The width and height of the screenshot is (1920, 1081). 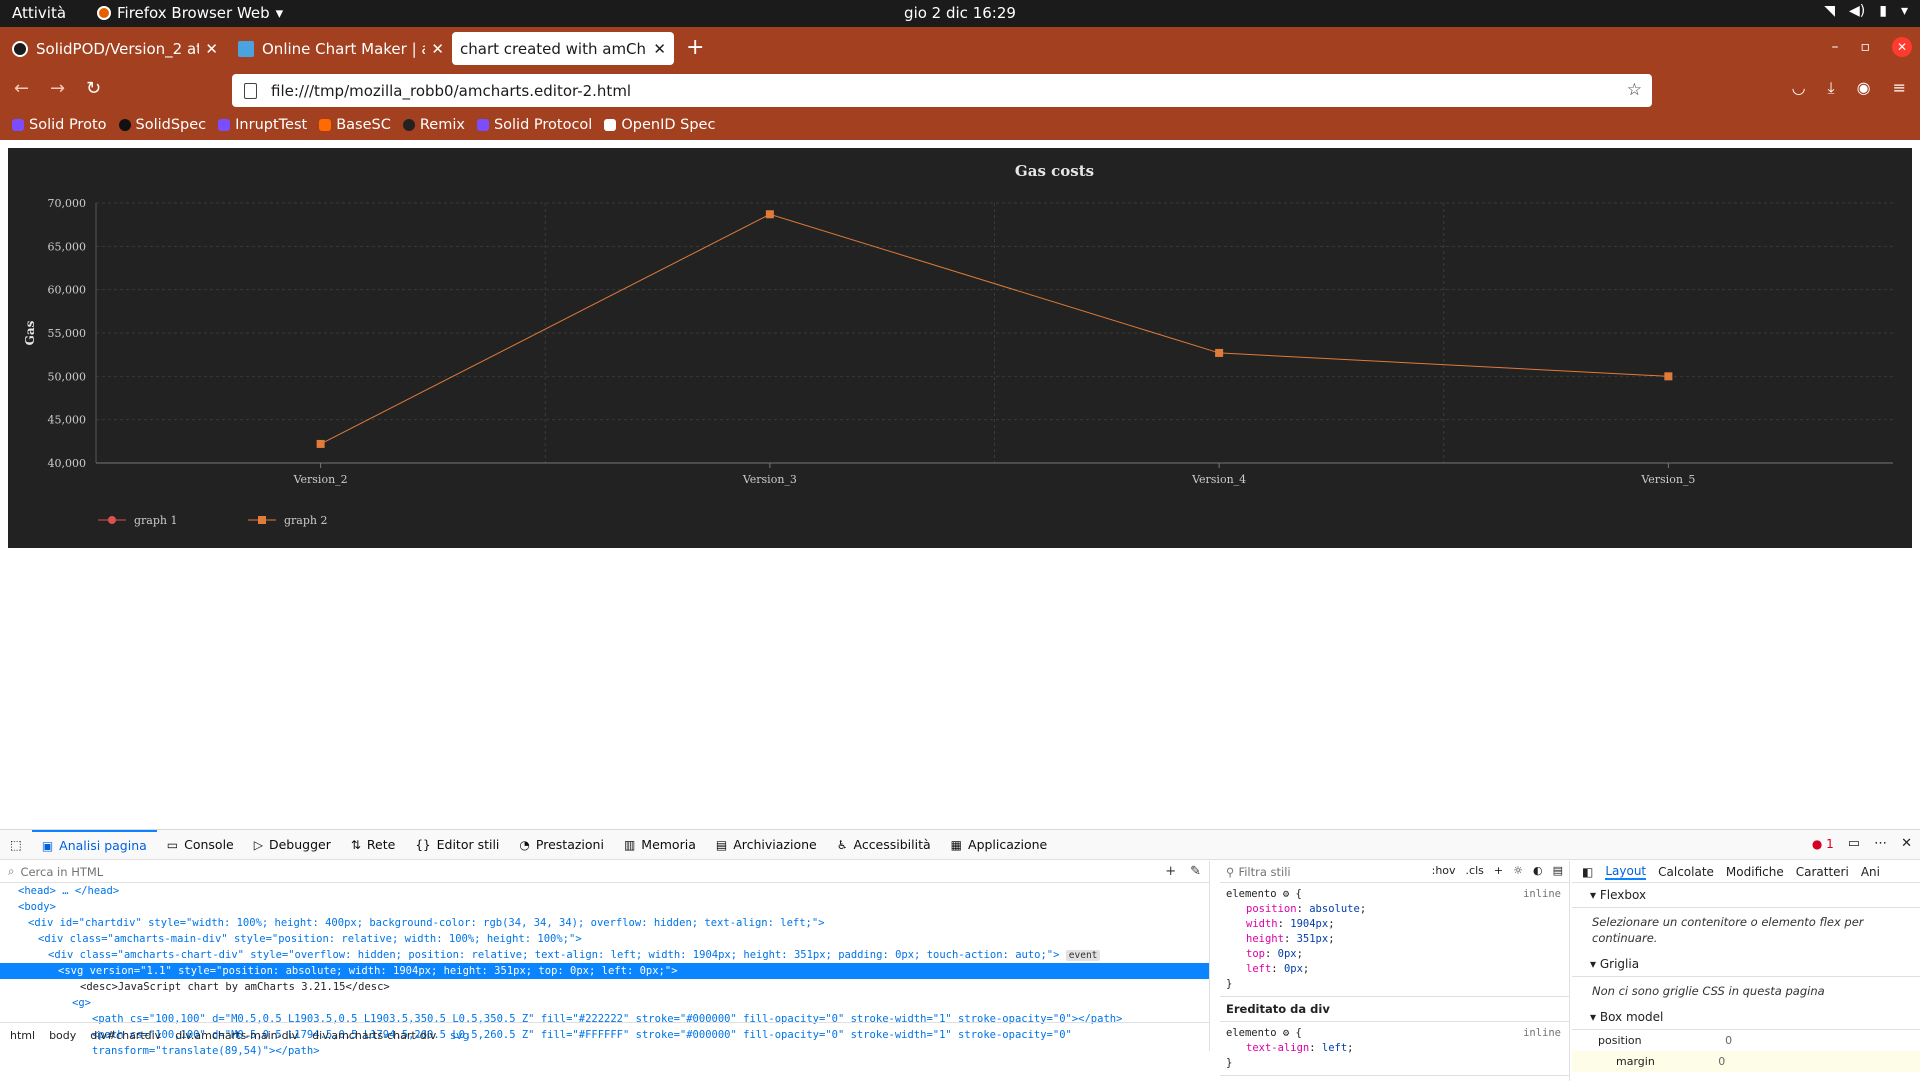 What do you see at coordinates (341, 48) in the screenshot?
I see `tab-chart-maker: Online Chart Maker | amC ✕` at bounding box center [341, 48].